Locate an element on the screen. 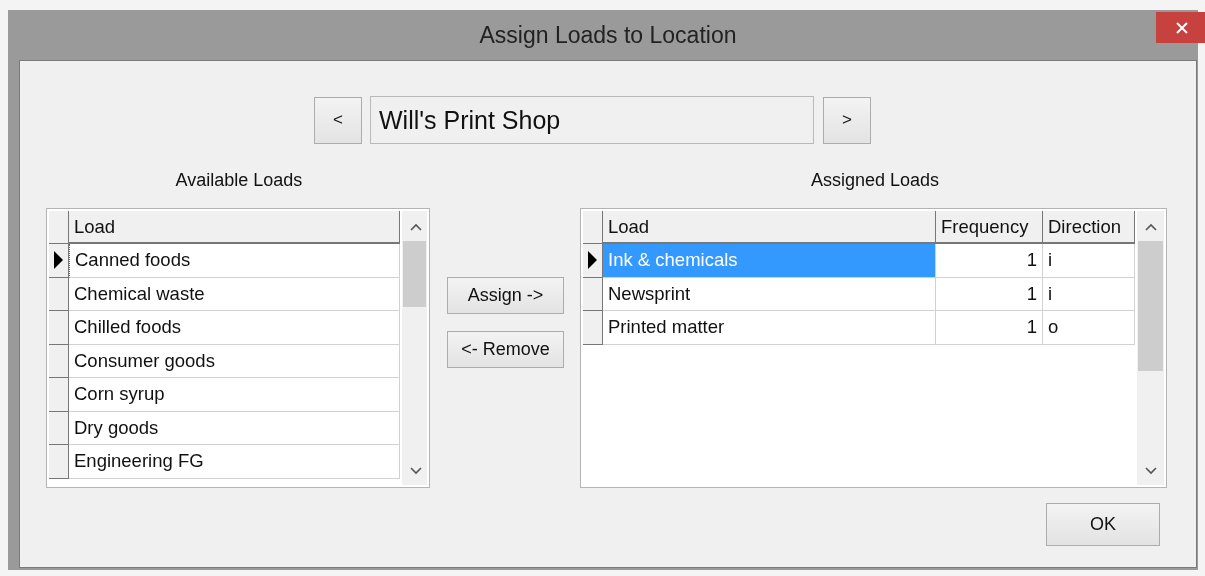 This screenshot has height=576, width=1205. available-loads-label: Available Loads is located at coordinates (239, 181).